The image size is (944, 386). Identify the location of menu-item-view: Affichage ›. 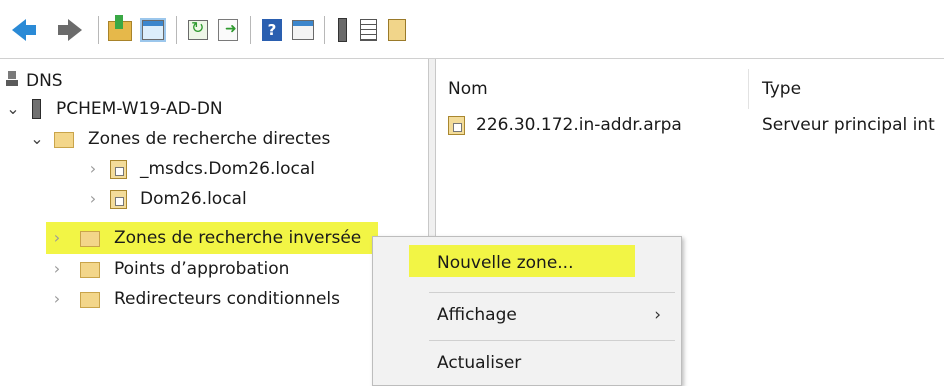
(527, 315).